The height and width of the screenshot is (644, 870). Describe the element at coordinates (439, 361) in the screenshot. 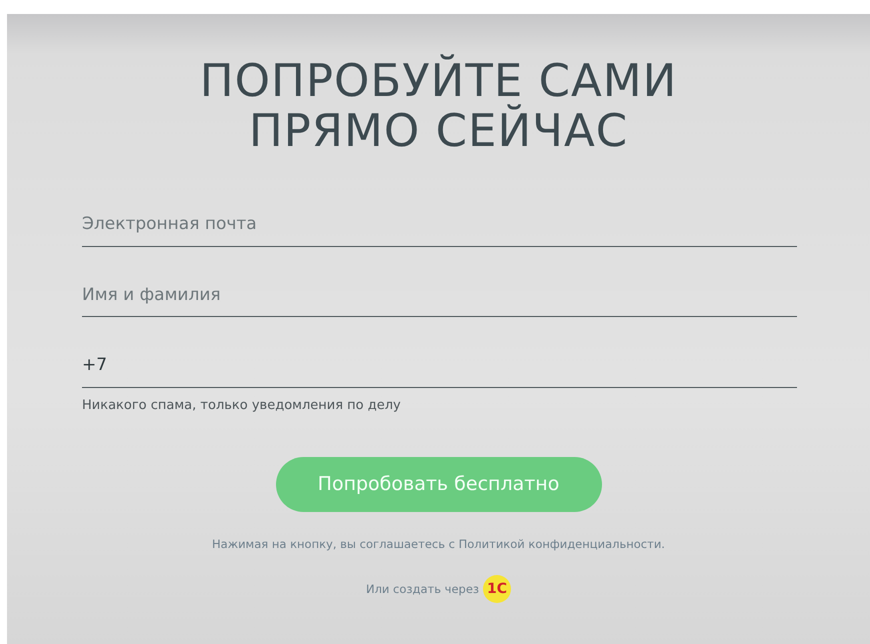

I see `input-field: +7` at that location.